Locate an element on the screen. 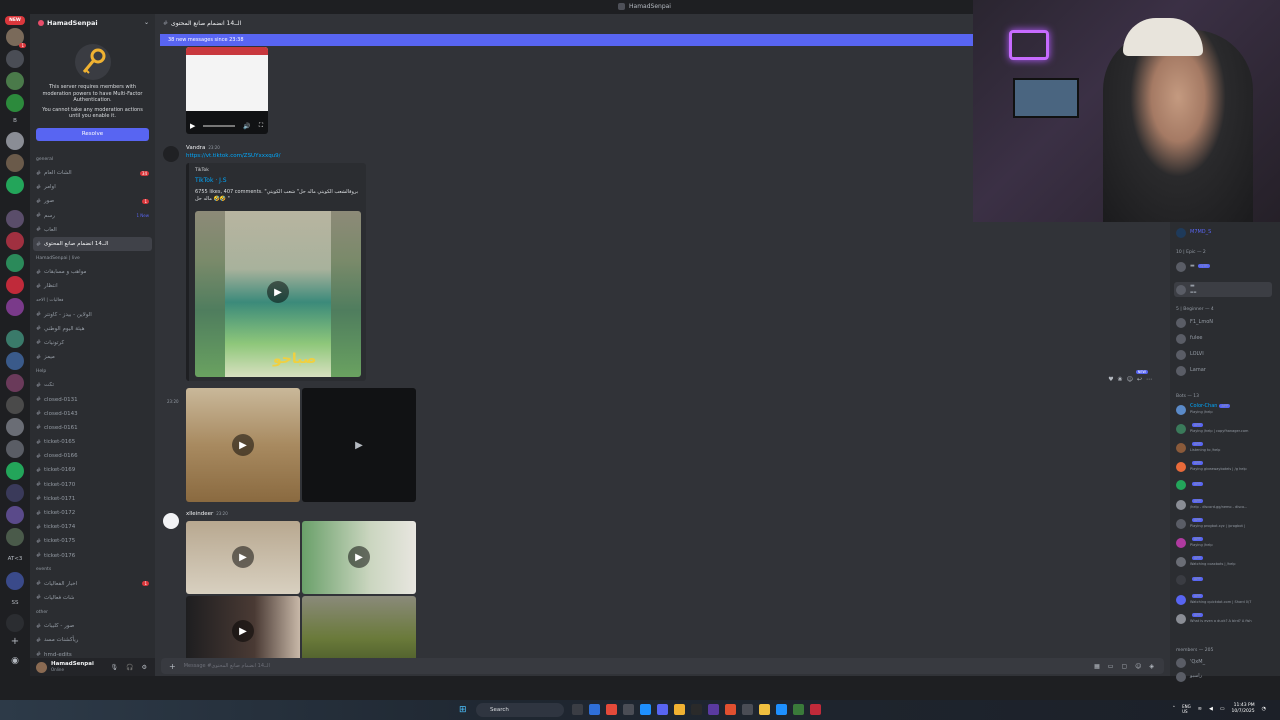 The height and width of the screenshot is (720, 1280). battery-icon: ▭ is located at coordinates (1222, 709).